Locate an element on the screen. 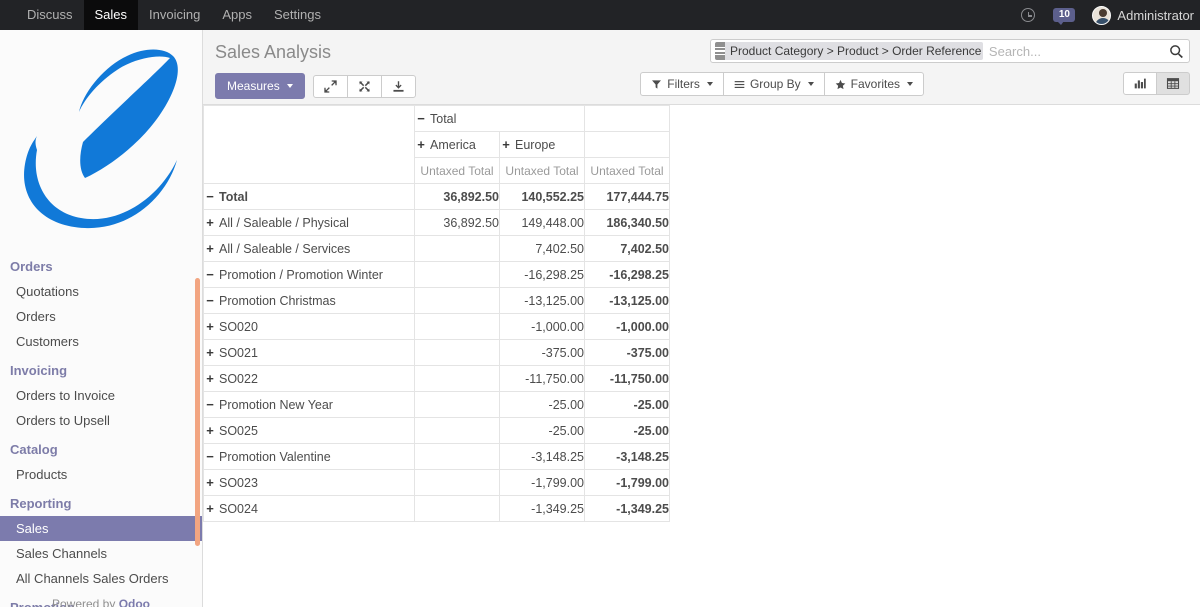 This screenshot has height=607, width=1200. expand-all-button is located at coordinates (330, 86).